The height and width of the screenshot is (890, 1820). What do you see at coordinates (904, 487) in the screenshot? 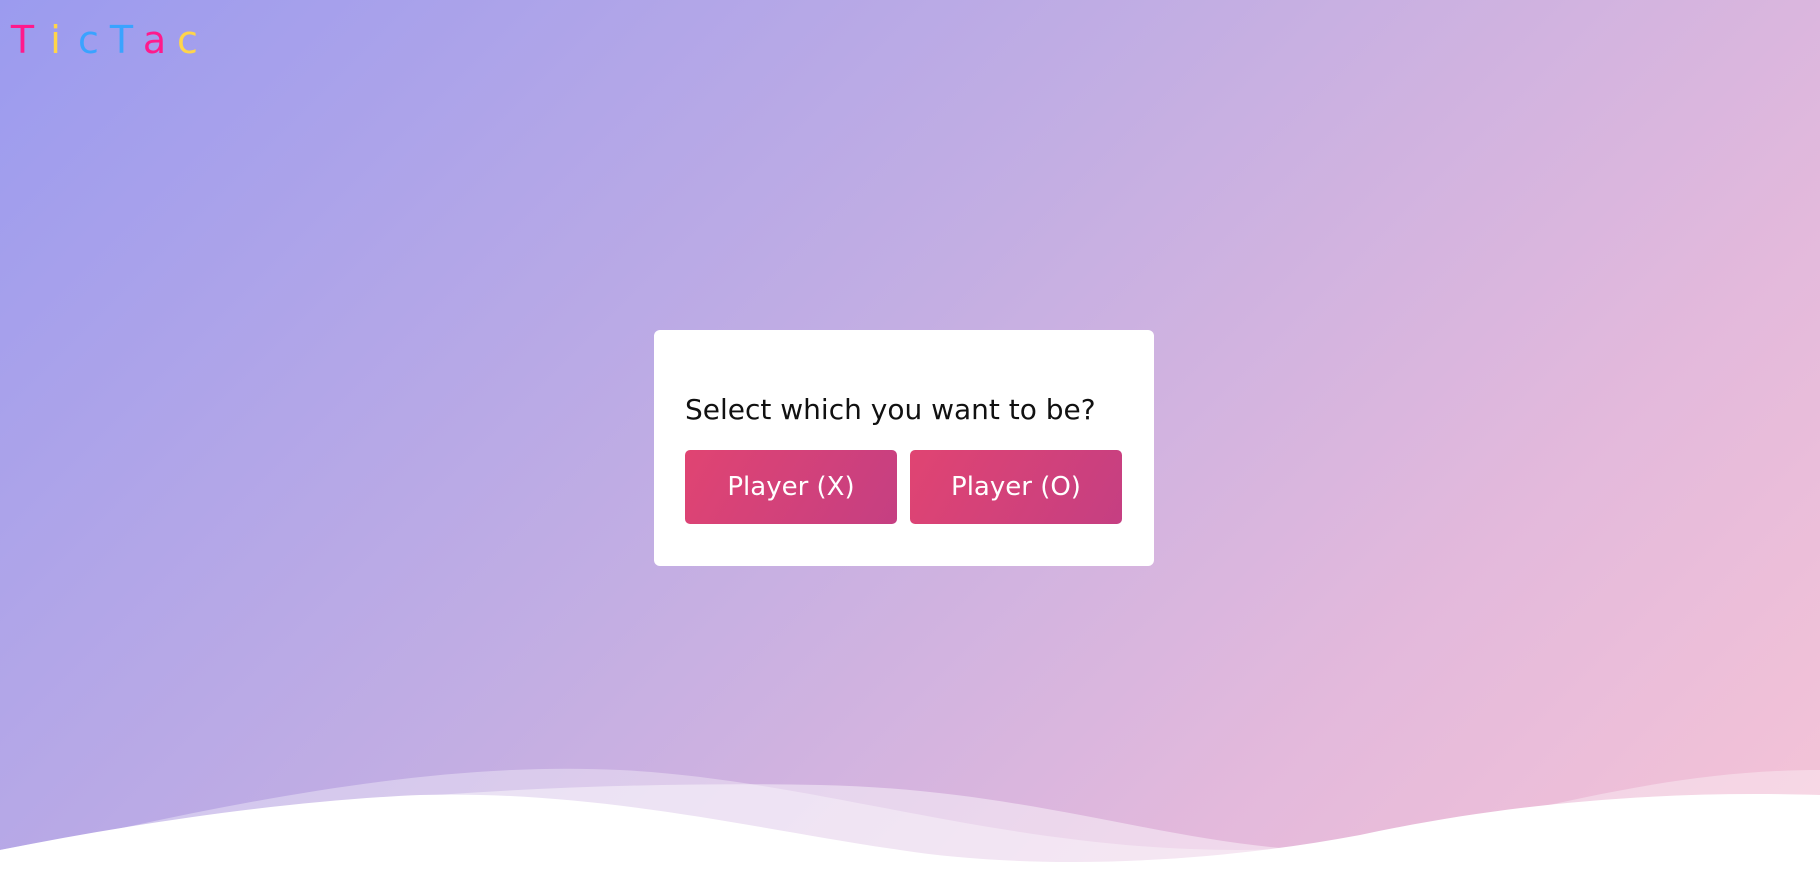
I see `player-options: Player (X) Player (O)` at bounding box center [904, 487].